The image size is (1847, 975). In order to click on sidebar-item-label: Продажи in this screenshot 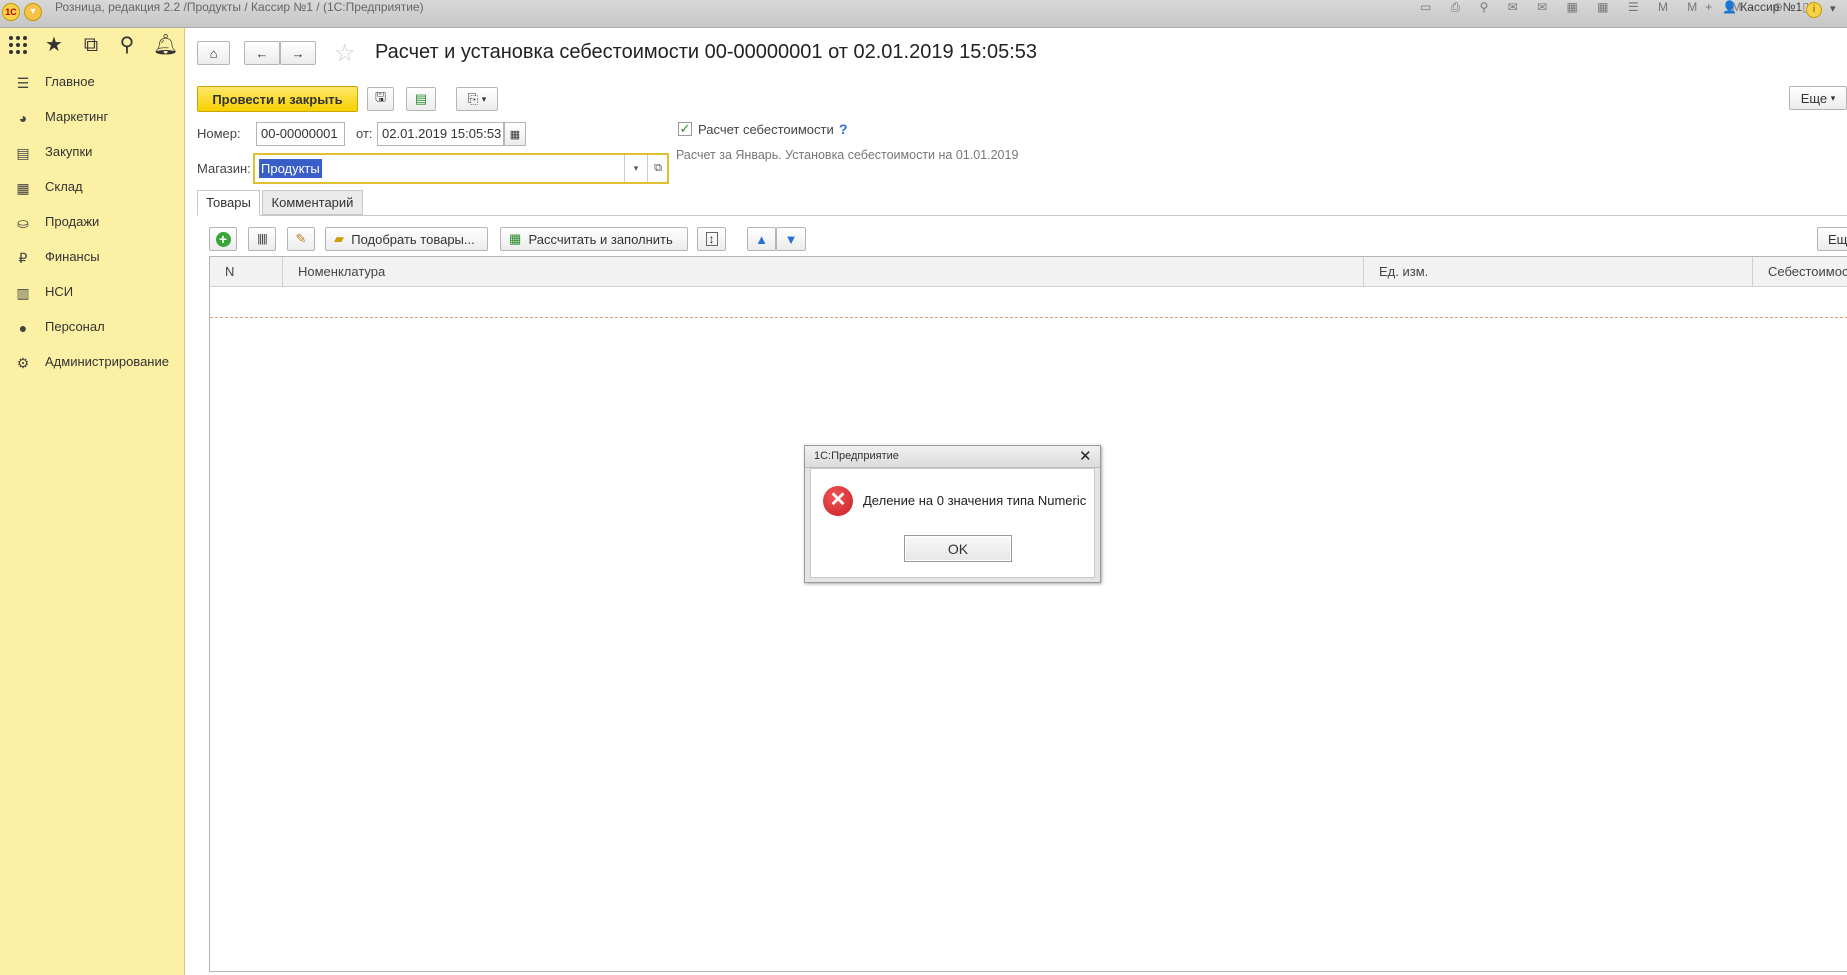, I will do `click(72, 221)`.